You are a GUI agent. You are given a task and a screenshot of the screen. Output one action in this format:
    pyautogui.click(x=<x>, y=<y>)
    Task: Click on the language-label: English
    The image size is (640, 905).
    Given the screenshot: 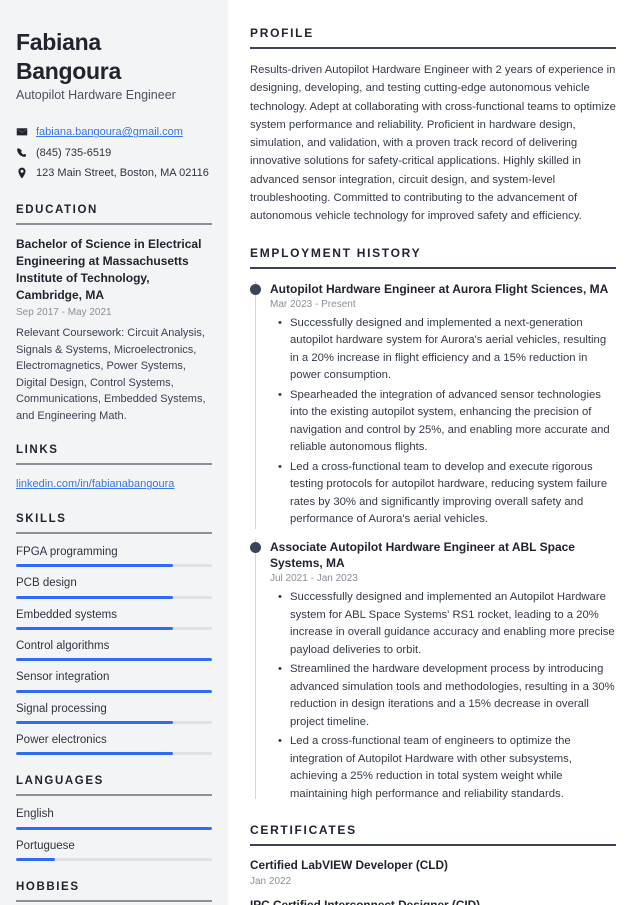 What is the action you would take?
    pyautogui.click(x=35, y=814)
    